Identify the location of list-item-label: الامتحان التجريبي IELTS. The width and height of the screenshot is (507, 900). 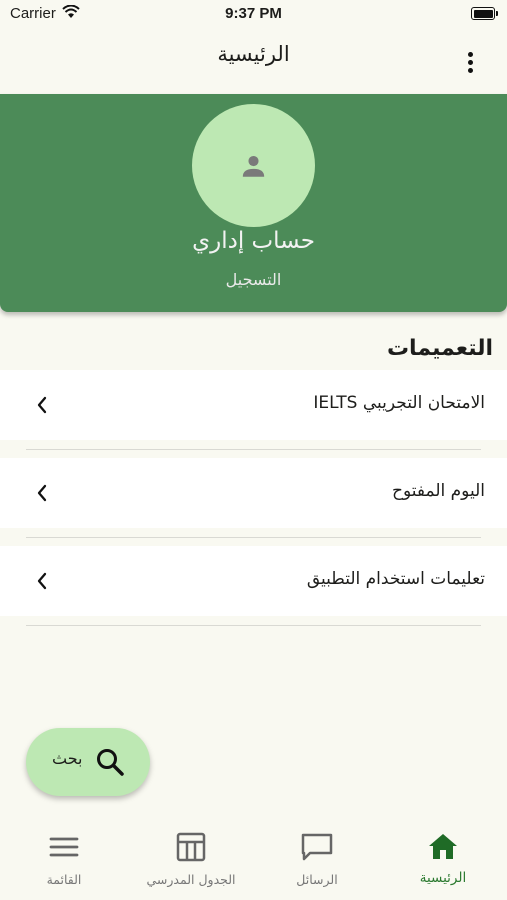
(399, 403).